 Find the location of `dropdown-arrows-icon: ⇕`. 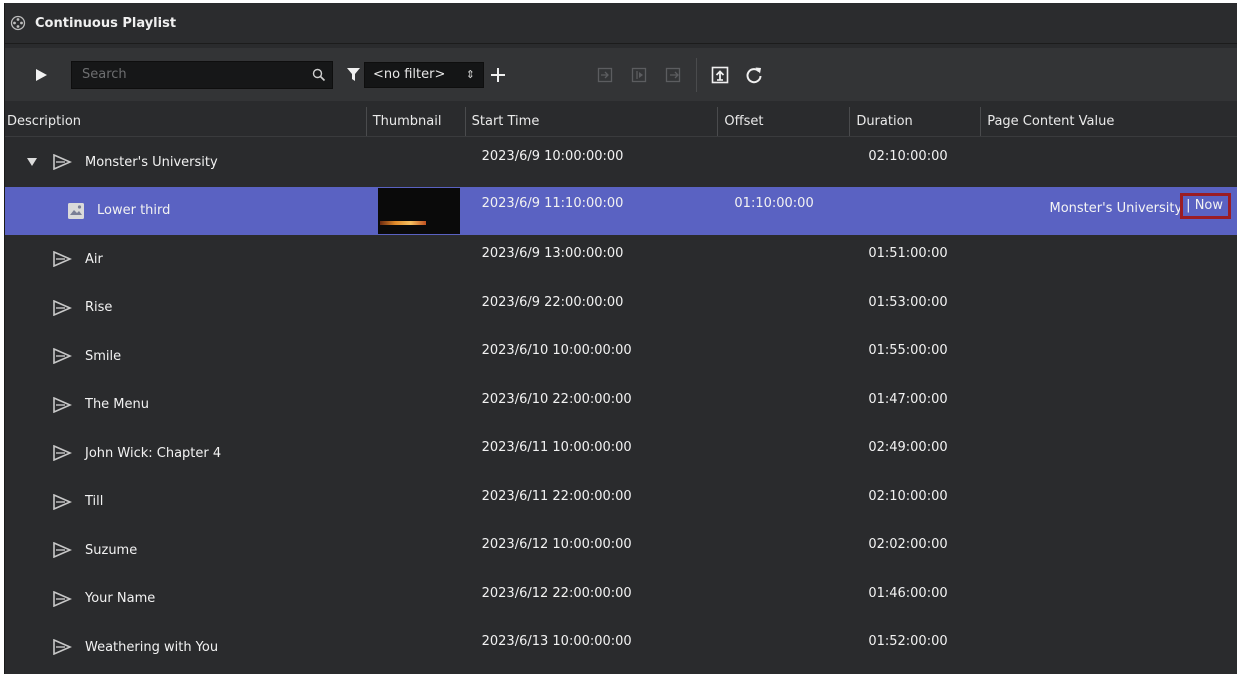

dropdown-arrows-icon: ⇕ is located at coordinates (470, 74).